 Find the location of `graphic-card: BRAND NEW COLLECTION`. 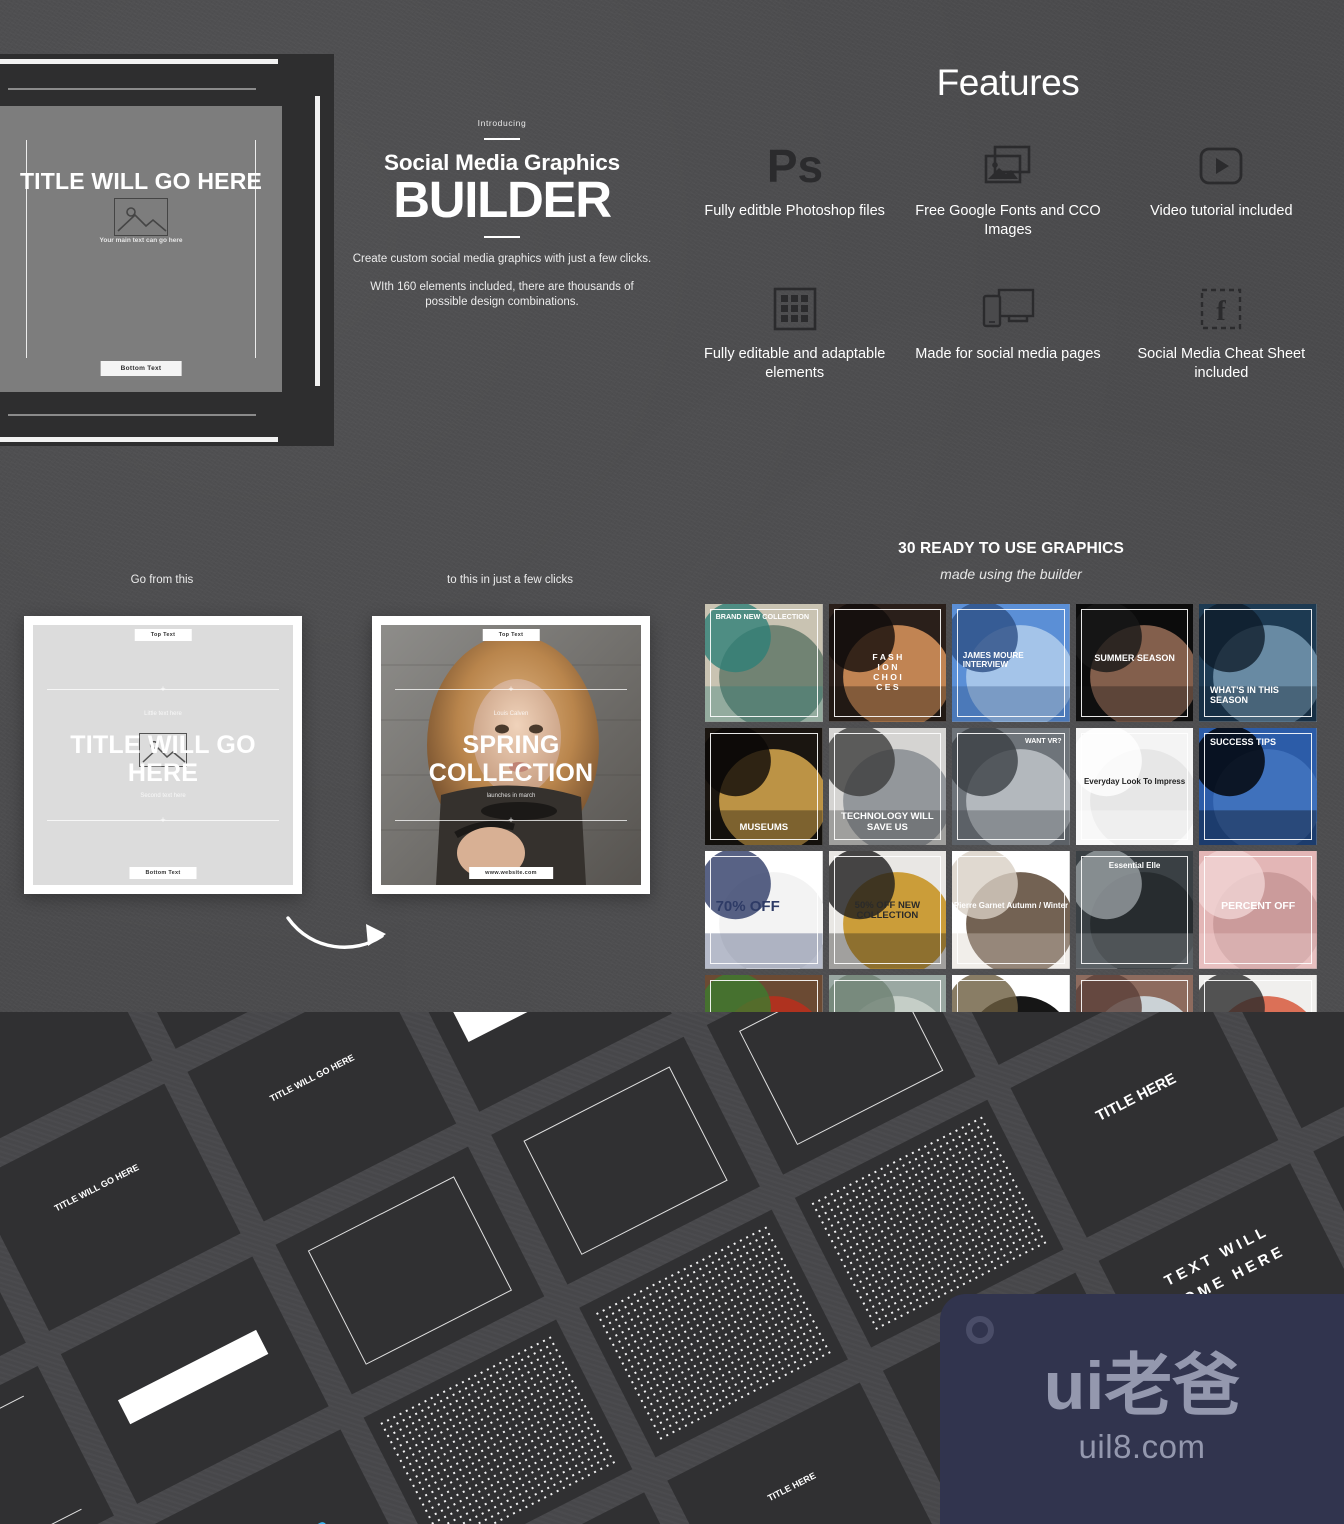

graphic-card: BRAND NEW COLLECTION is located at coordinates (764, 663).